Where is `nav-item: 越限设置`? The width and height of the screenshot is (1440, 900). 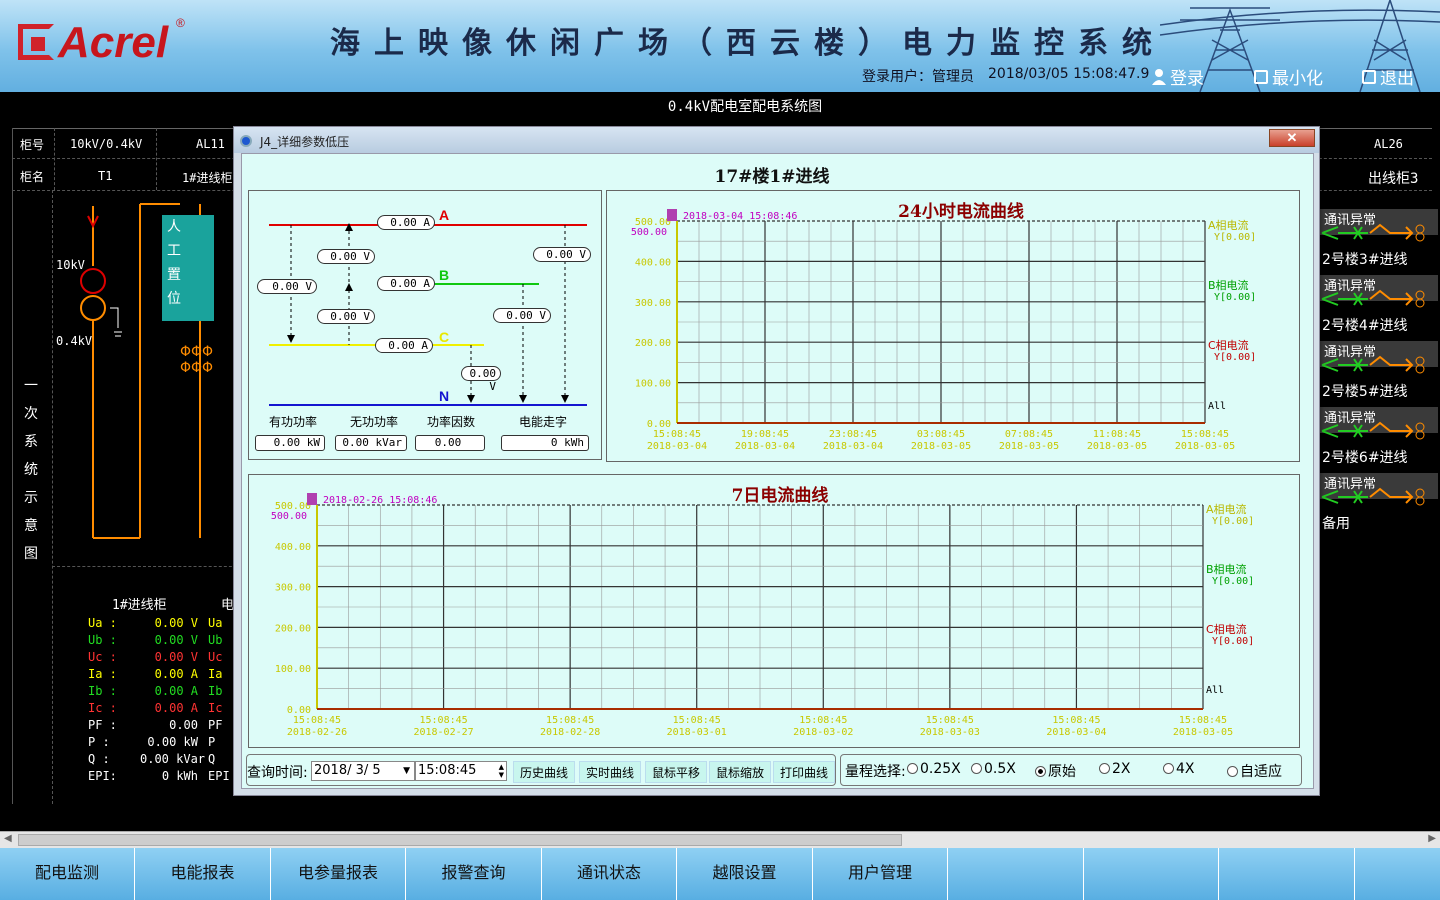
nav-item: 越限设置 is located at coordinates (745, 874).